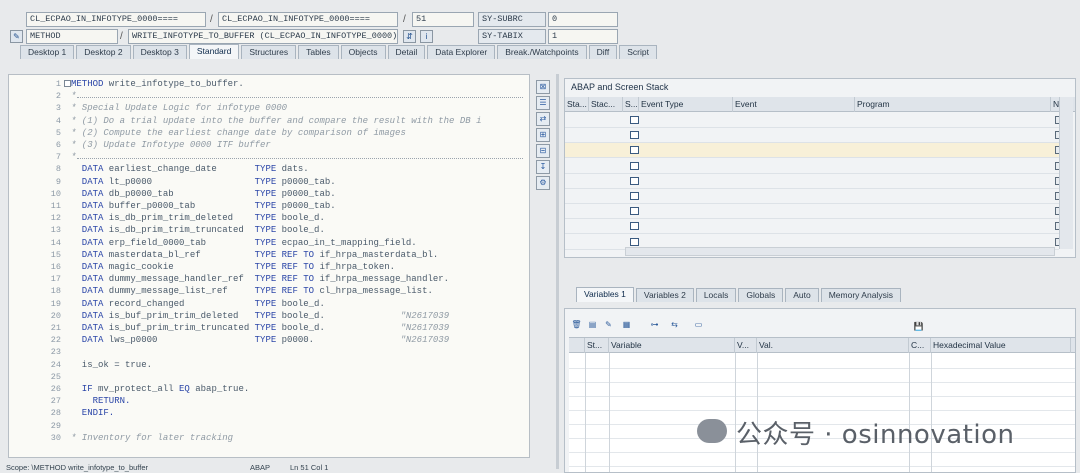 The width and height of the screenshot is (1080, 473). I want to click on navigate-icon: ⇄, so click(543, 119).